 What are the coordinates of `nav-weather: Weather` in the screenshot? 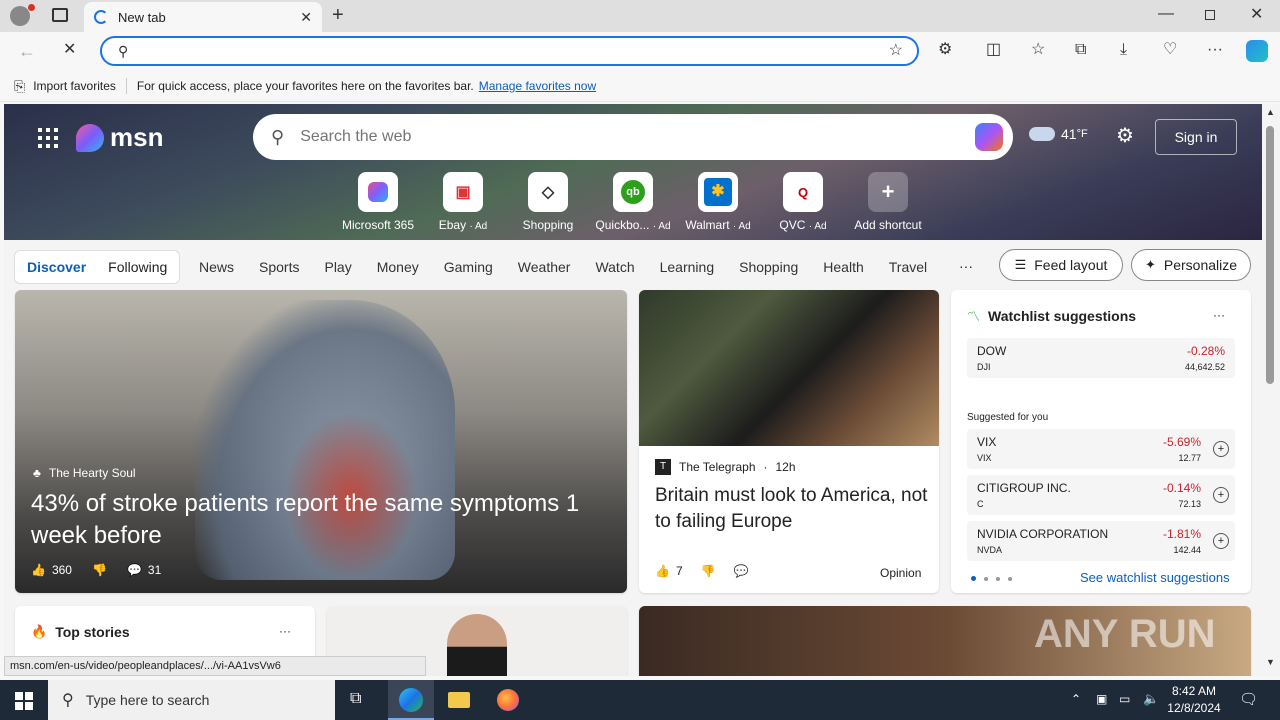 It's located at (544, 267).